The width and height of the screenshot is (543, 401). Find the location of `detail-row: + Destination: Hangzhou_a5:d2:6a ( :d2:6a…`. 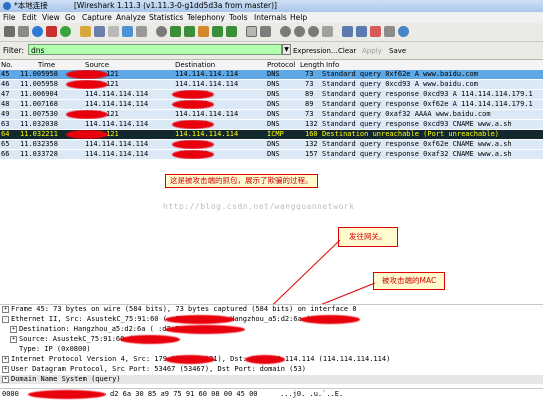

detail-row: + Destination: Hangzhou_a5:d2:6a ( :d2:6a… is located at coordinates (271, 329).